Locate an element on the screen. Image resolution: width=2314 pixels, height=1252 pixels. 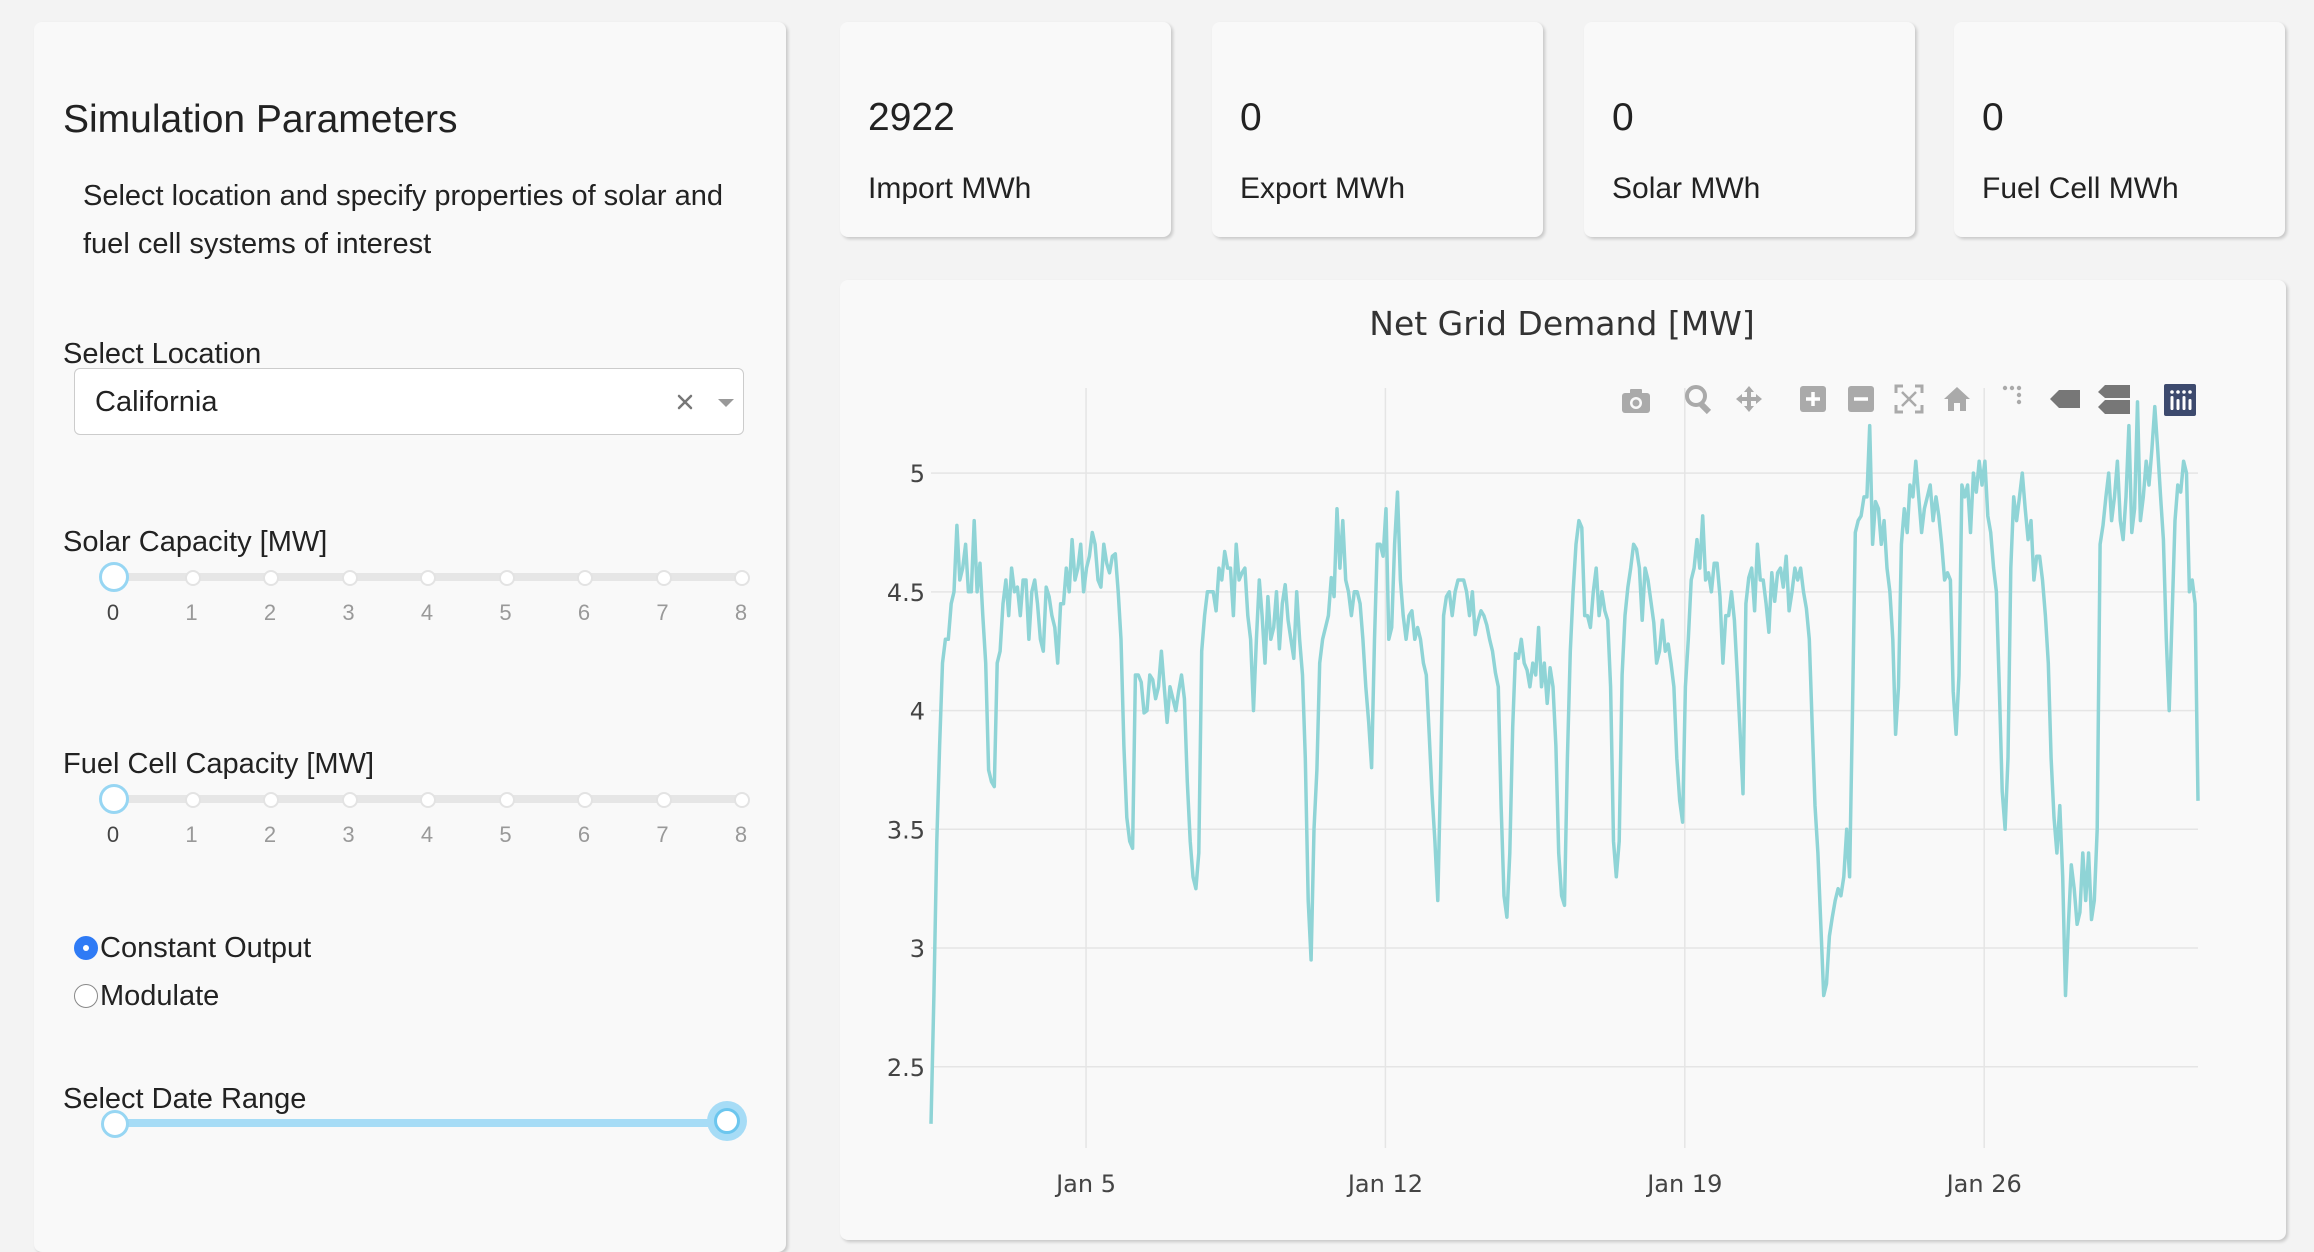
x-tick-label: Jan 12 is located at coordinates (1384, 1184).